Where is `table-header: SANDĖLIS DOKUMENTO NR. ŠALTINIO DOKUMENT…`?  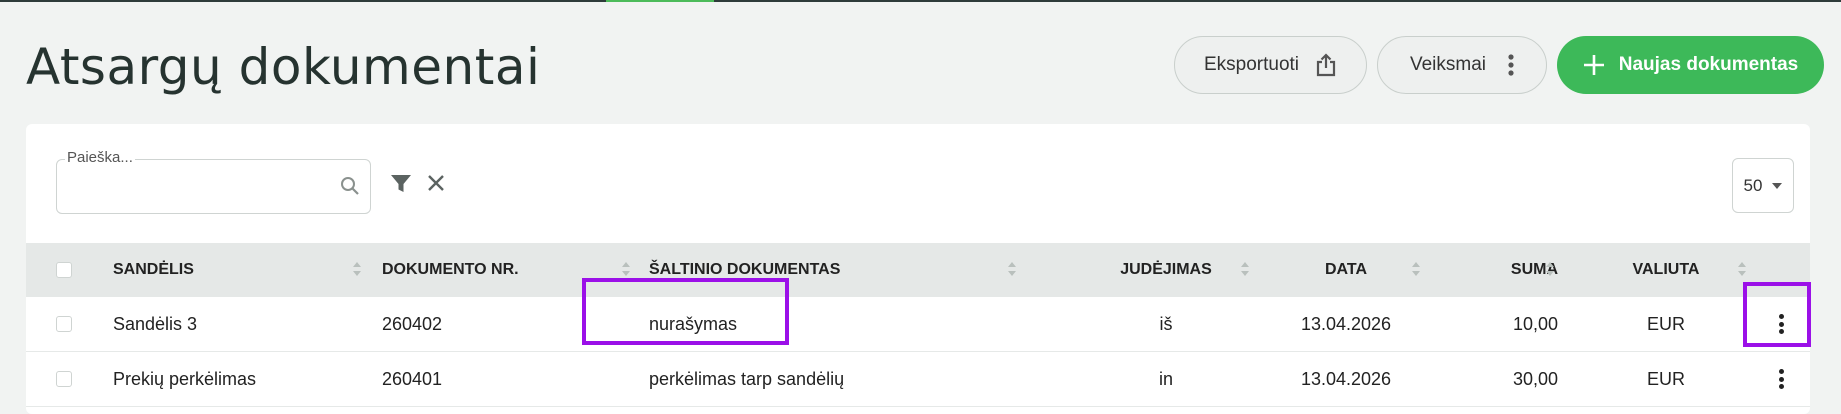
table-header: SANDĖLIS DOKUMENTO NR. ŠALTINIO DOKUMENT… is located at coordinates (918, 270).